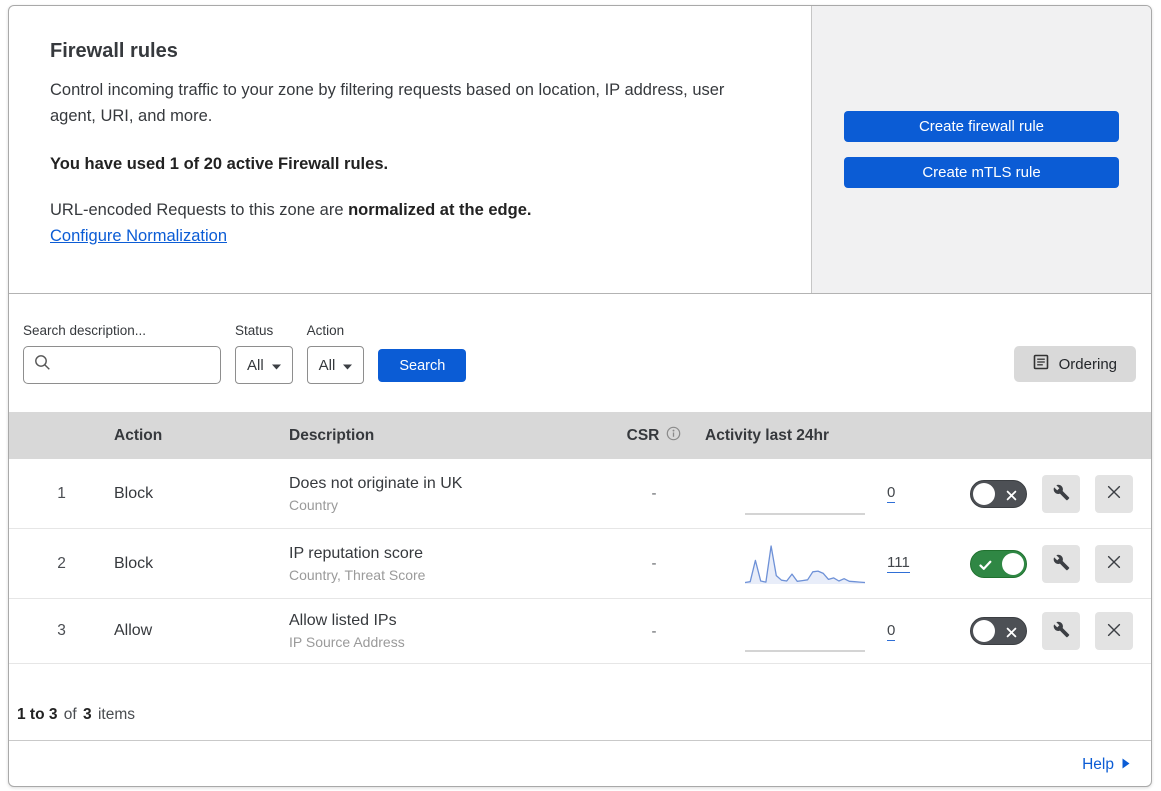  Describe the element at coordinates (114, 51) in the screenshot. I see `page-title: Firewall rules` at that location.